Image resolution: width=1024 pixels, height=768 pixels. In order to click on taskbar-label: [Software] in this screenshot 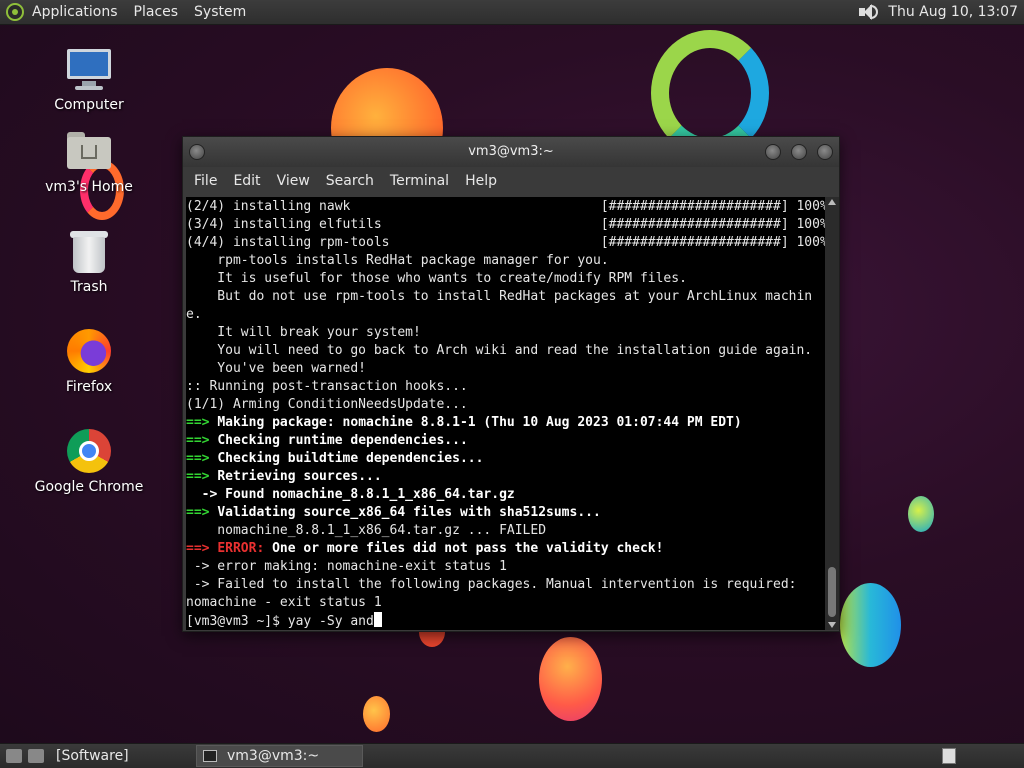, I will do `click(92, 756)`.